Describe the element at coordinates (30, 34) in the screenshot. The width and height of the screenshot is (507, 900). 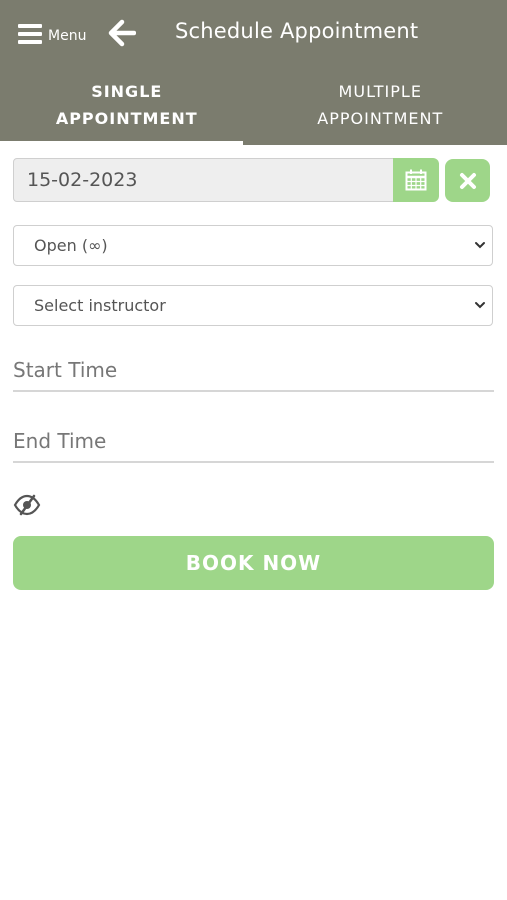
I see `hamburger-icon` at that location.